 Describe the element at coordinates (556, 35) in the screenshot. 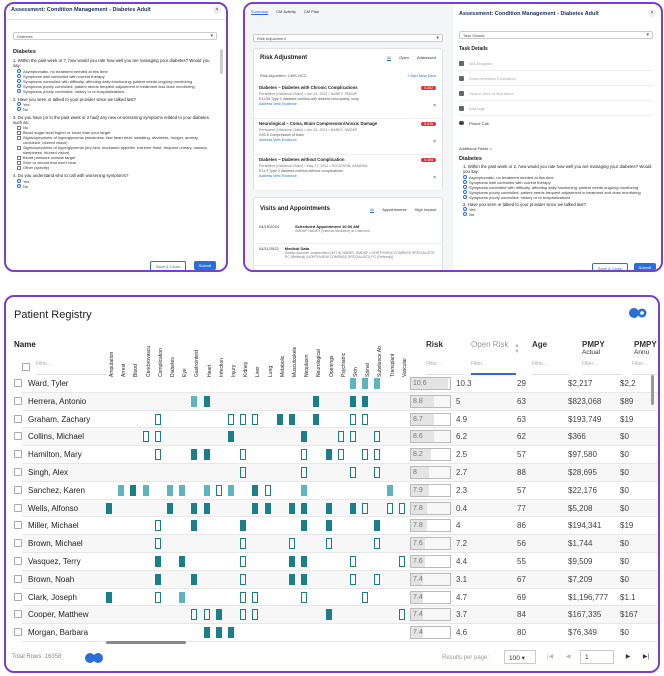

I see `task-dropdown: Task Details` at that location.